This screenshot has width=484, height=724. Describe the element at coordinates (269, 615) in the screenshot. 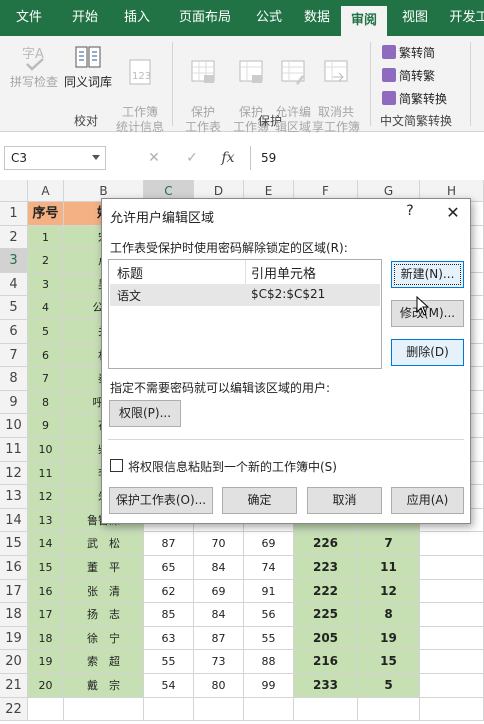

I see `cell: 56` at that location.